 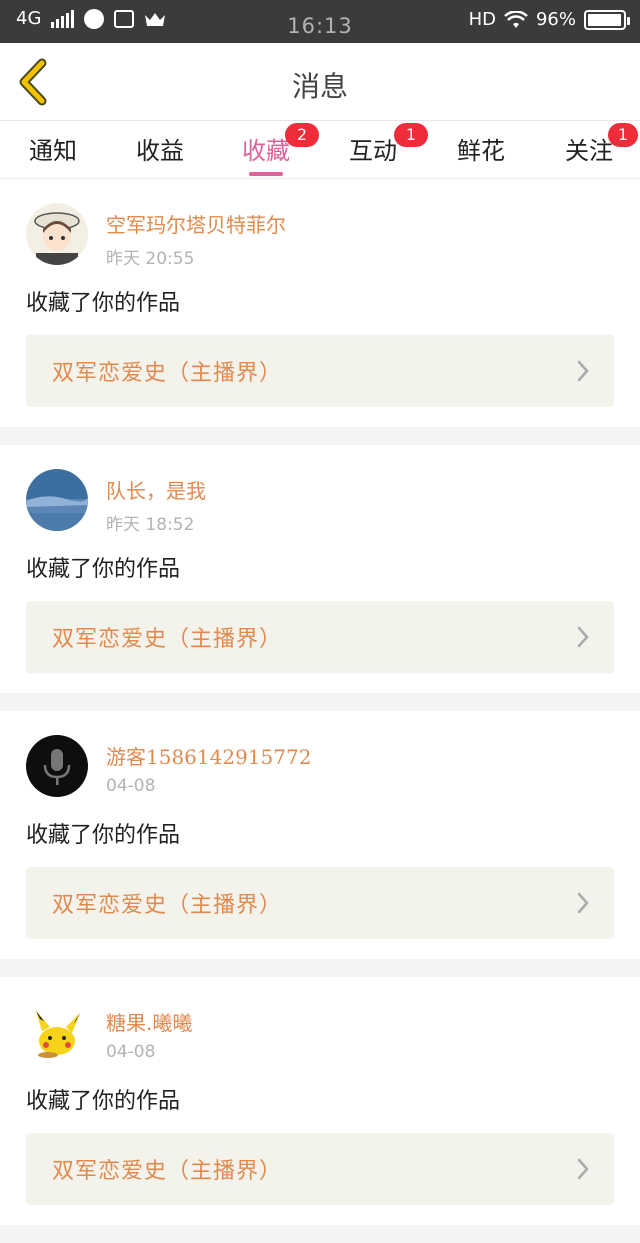 I want to click on pikachu-avatar-icon, so click(x=57, y=1032).